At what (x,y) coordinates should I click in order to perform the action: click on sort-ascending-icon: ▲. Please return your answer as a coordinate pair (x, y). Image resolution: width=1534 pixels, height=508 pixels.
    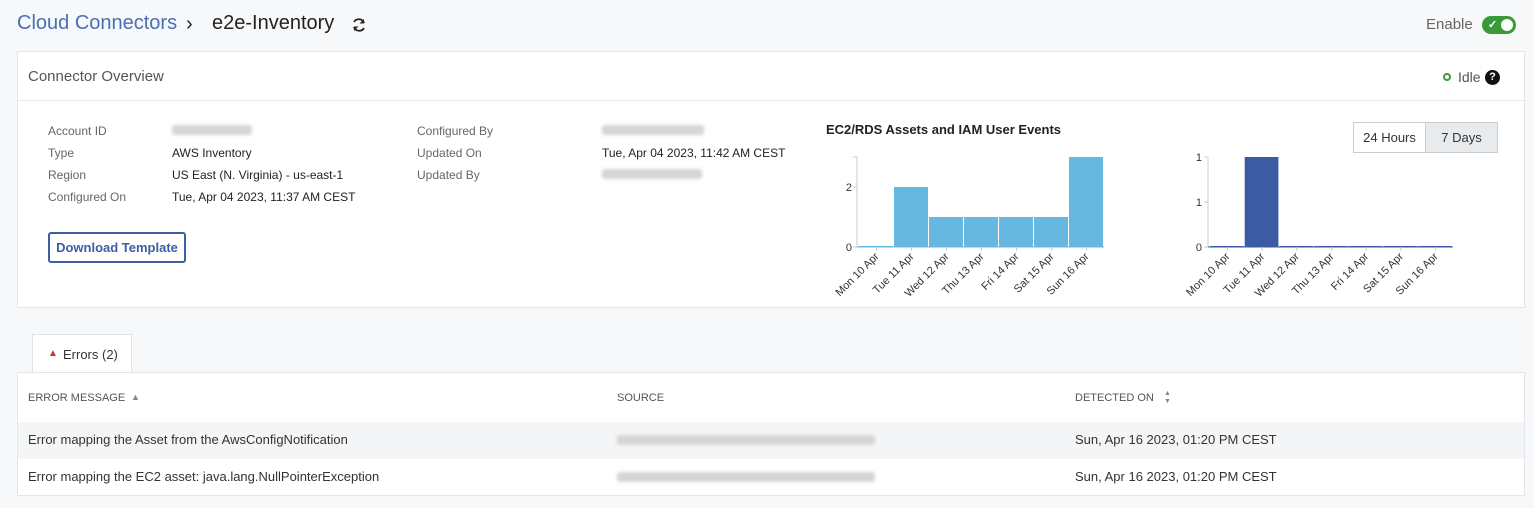
    Looking at the image, I should click on (135, 397).